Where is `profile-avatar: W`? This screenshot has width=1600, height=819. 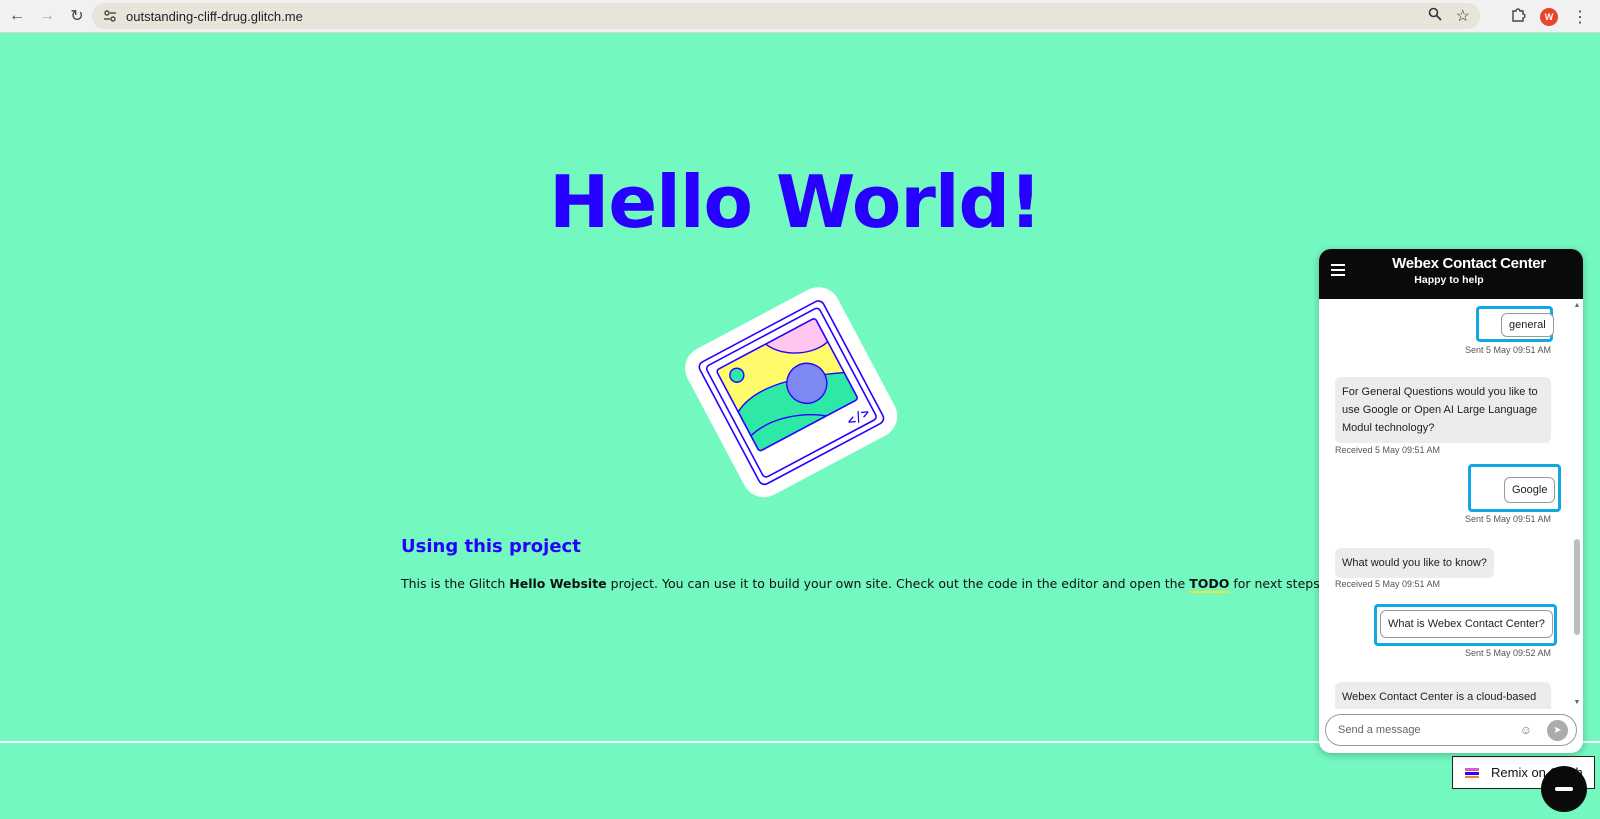
profile-avatar: W is located at coordinates (1549, 16).